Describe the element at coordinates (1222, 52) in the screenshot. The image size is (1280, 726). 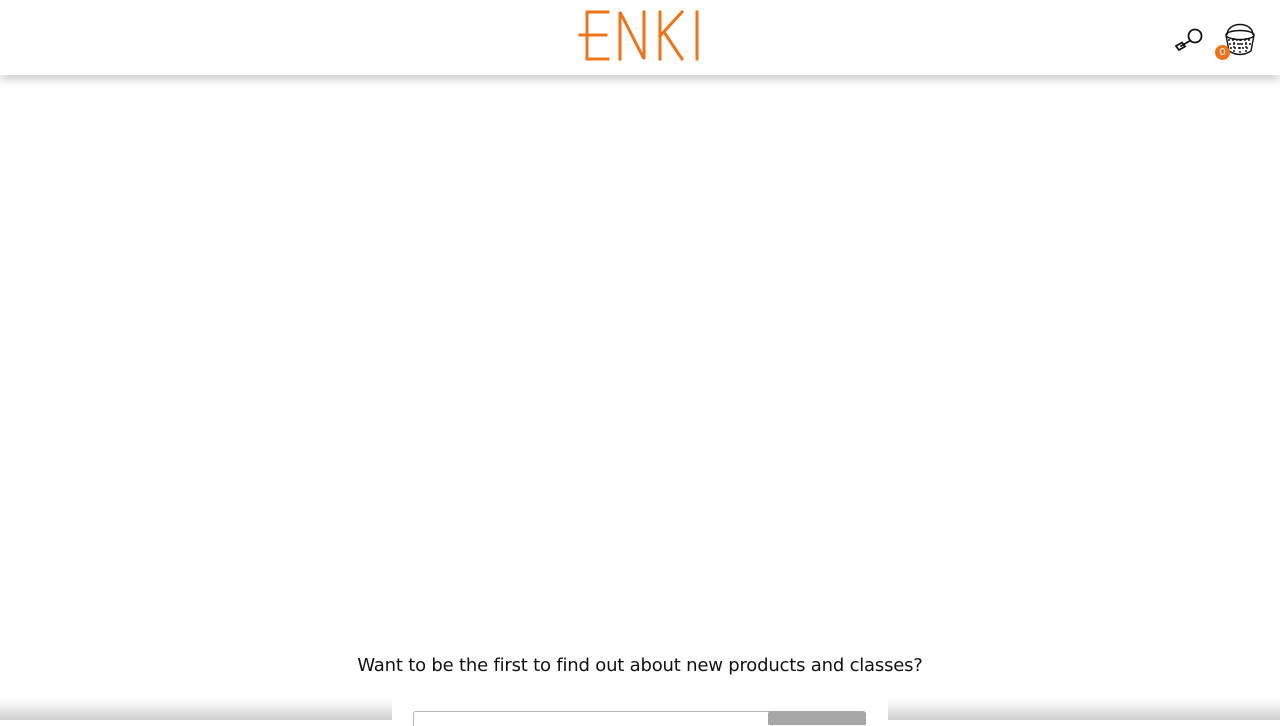
I see `cart-count-badge: 0` at that location.